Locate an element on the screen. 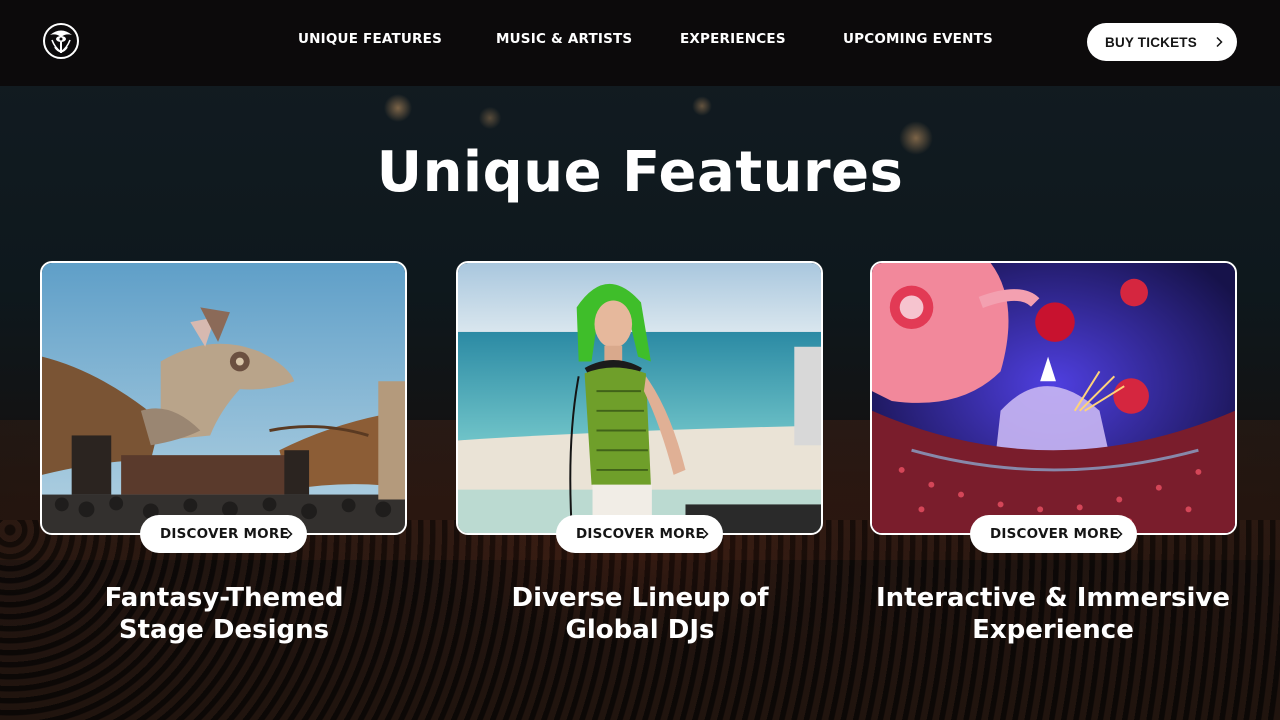  feature-card-image-djs is located at coordinates (639, 398).